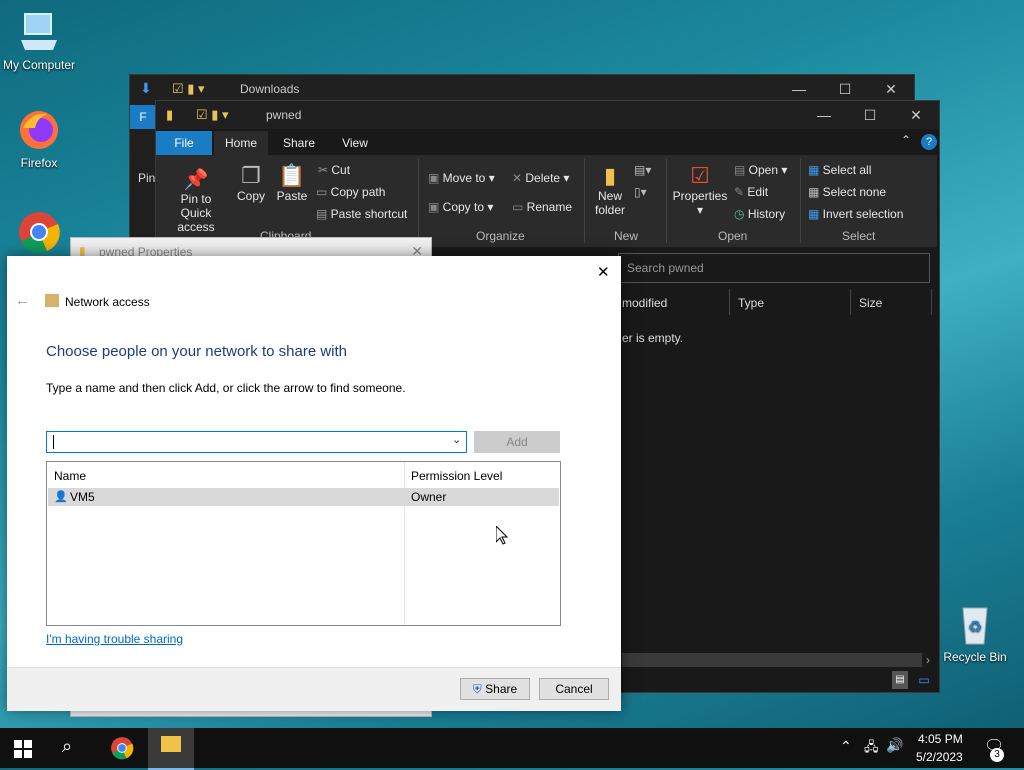  I want to click on new-folder-button: ▮ New folder, so click(610, 190).